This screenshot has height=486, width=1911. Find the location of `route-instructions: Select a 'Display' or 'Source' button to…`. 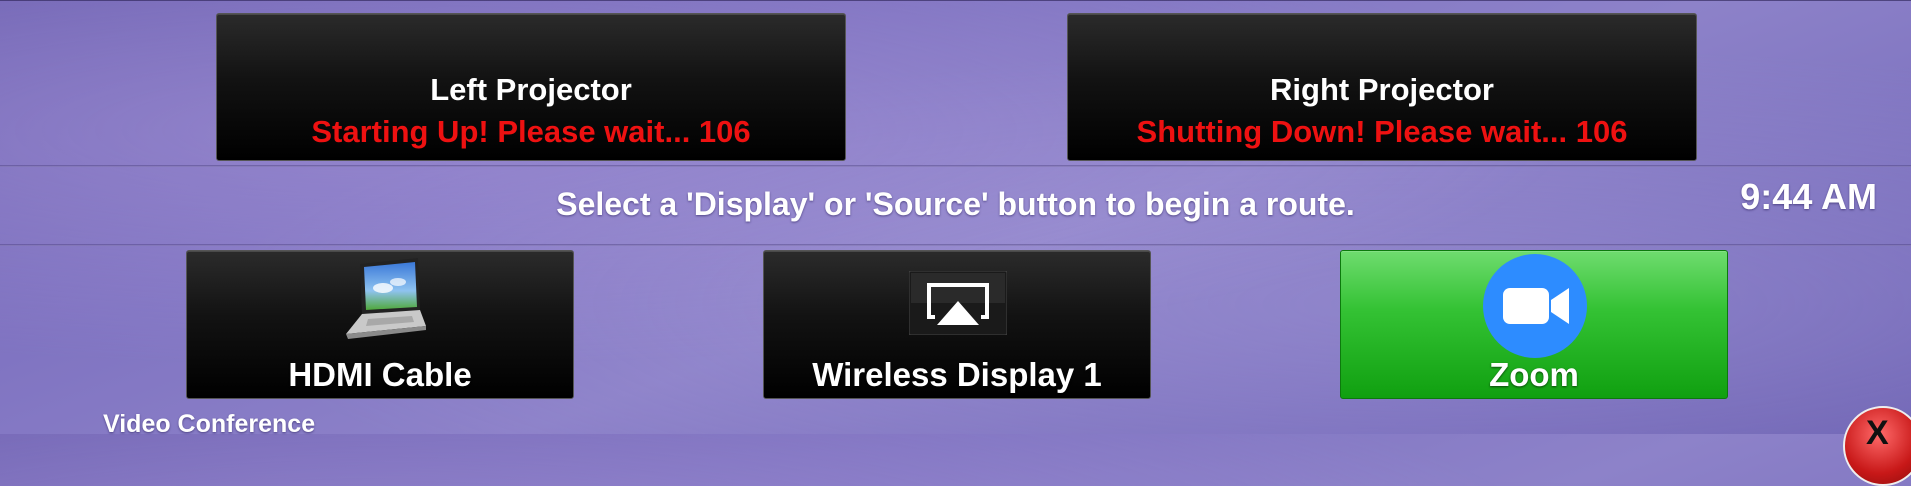

route-instructions: Select a 'Display' or 'Source' button to… is located at coordinates (955, 204).